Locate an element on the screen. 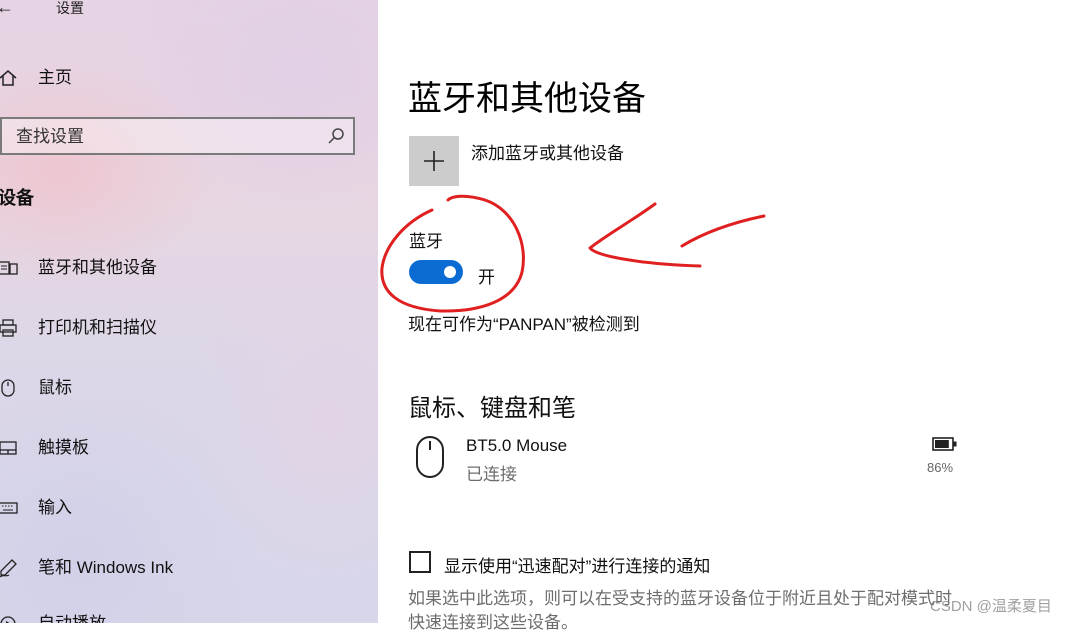 This screenshot has width=1077, height=635. touchpad-icon is located at coordinates (9, 448).